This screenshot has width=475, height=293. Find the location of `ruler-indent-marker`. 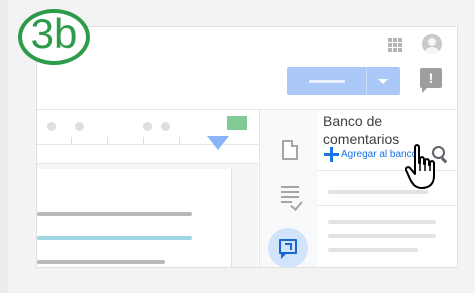

ruler-indent-marker is located at coordinates (218, 143).